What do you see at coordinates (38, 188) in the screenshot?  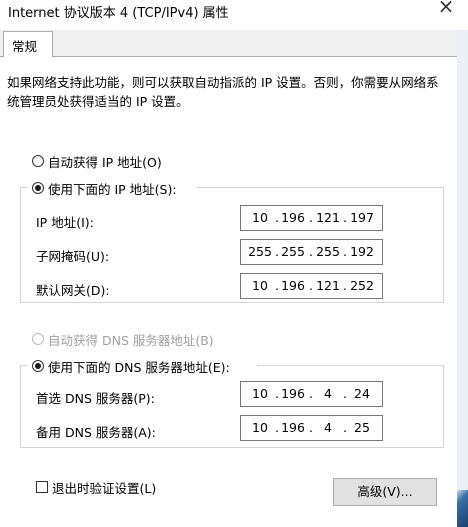 I see `radio-manual-ip` at bounding box center [38, 188].